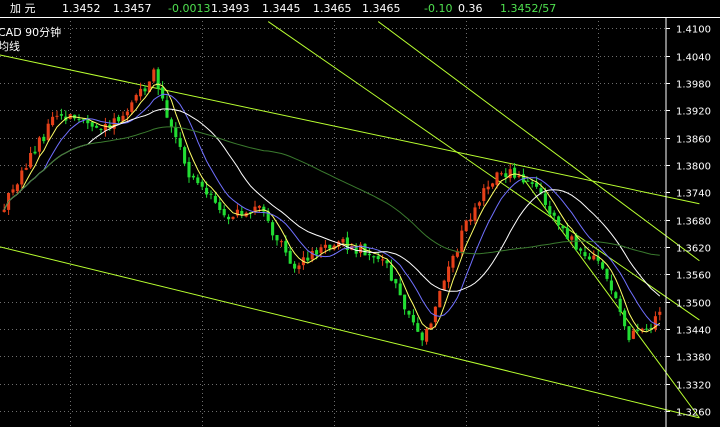 This screenshot has width=720, height=427. Describe the element at coordinates (23, 8) in the screenshot. I see `instrument-name: 加 元` at that location.